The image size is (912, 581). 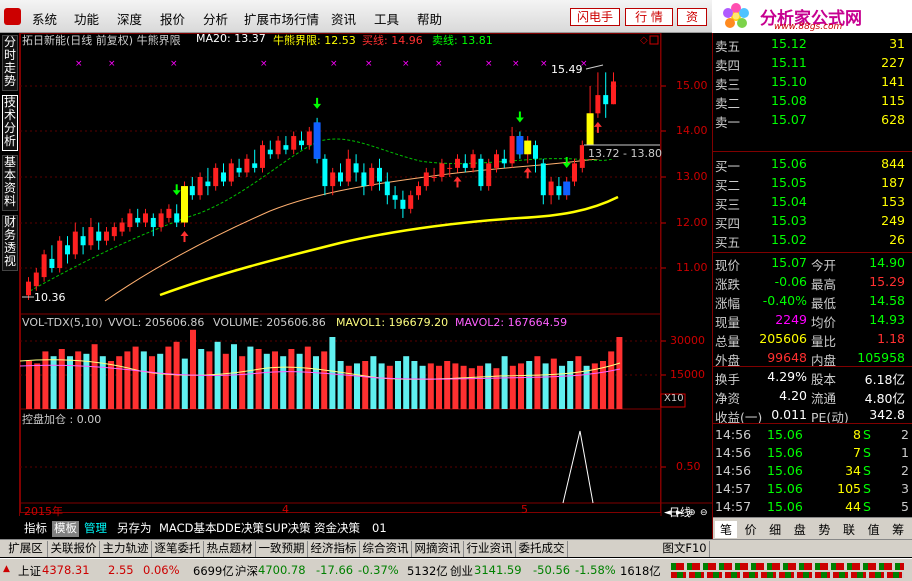 What do you see at coordinates (898, 529) in the screenshot?
I see `right-tab-7: 筹` at bounding box center [898, 529].